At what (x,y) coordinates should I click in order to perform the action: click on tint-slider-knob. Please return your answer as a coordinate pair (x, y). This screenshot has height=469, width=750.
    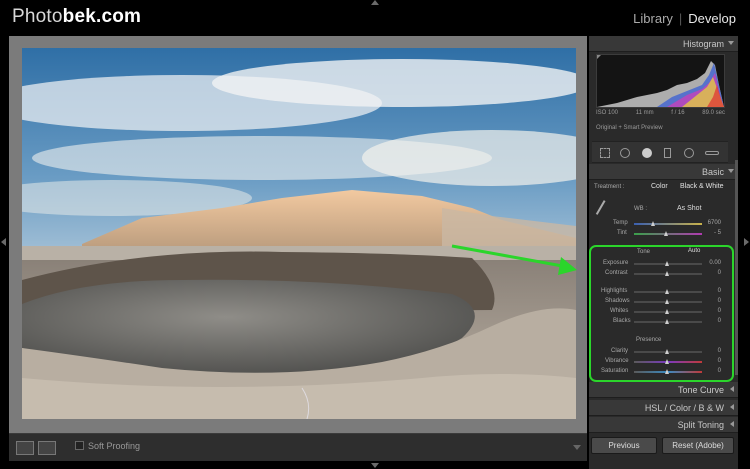
    Looking at the image, I should click on (666, 233).